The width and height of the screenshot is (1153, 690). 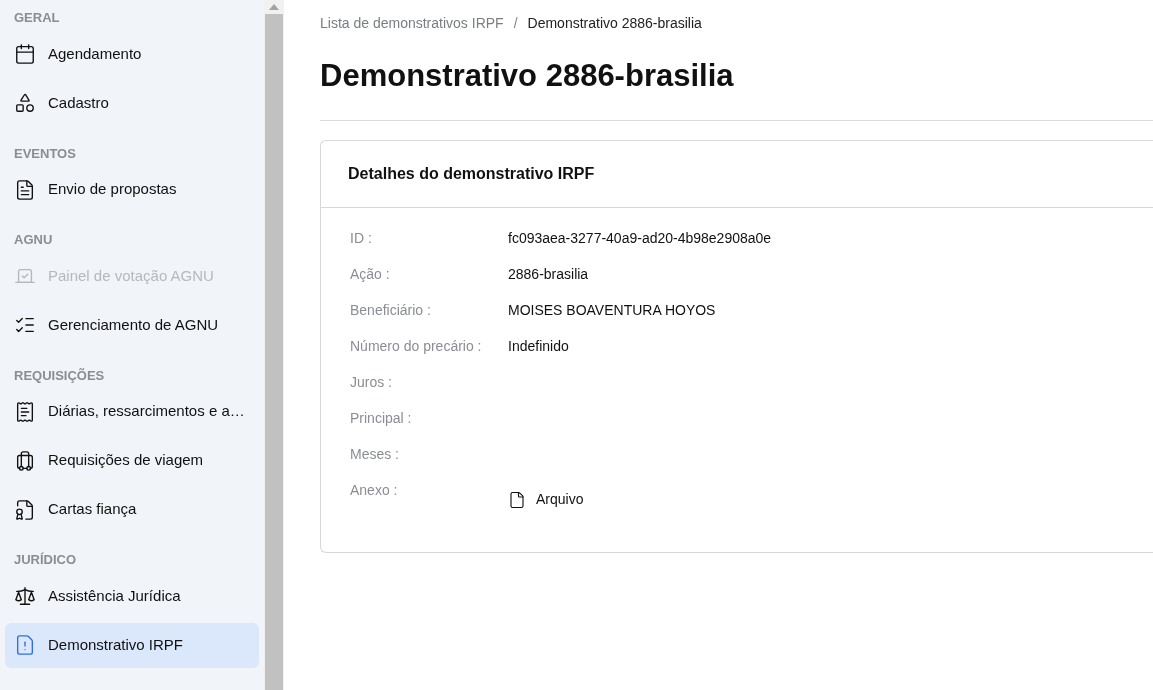 I want to click on sidebar-item: Cadastro, so click(x=132, y=103).